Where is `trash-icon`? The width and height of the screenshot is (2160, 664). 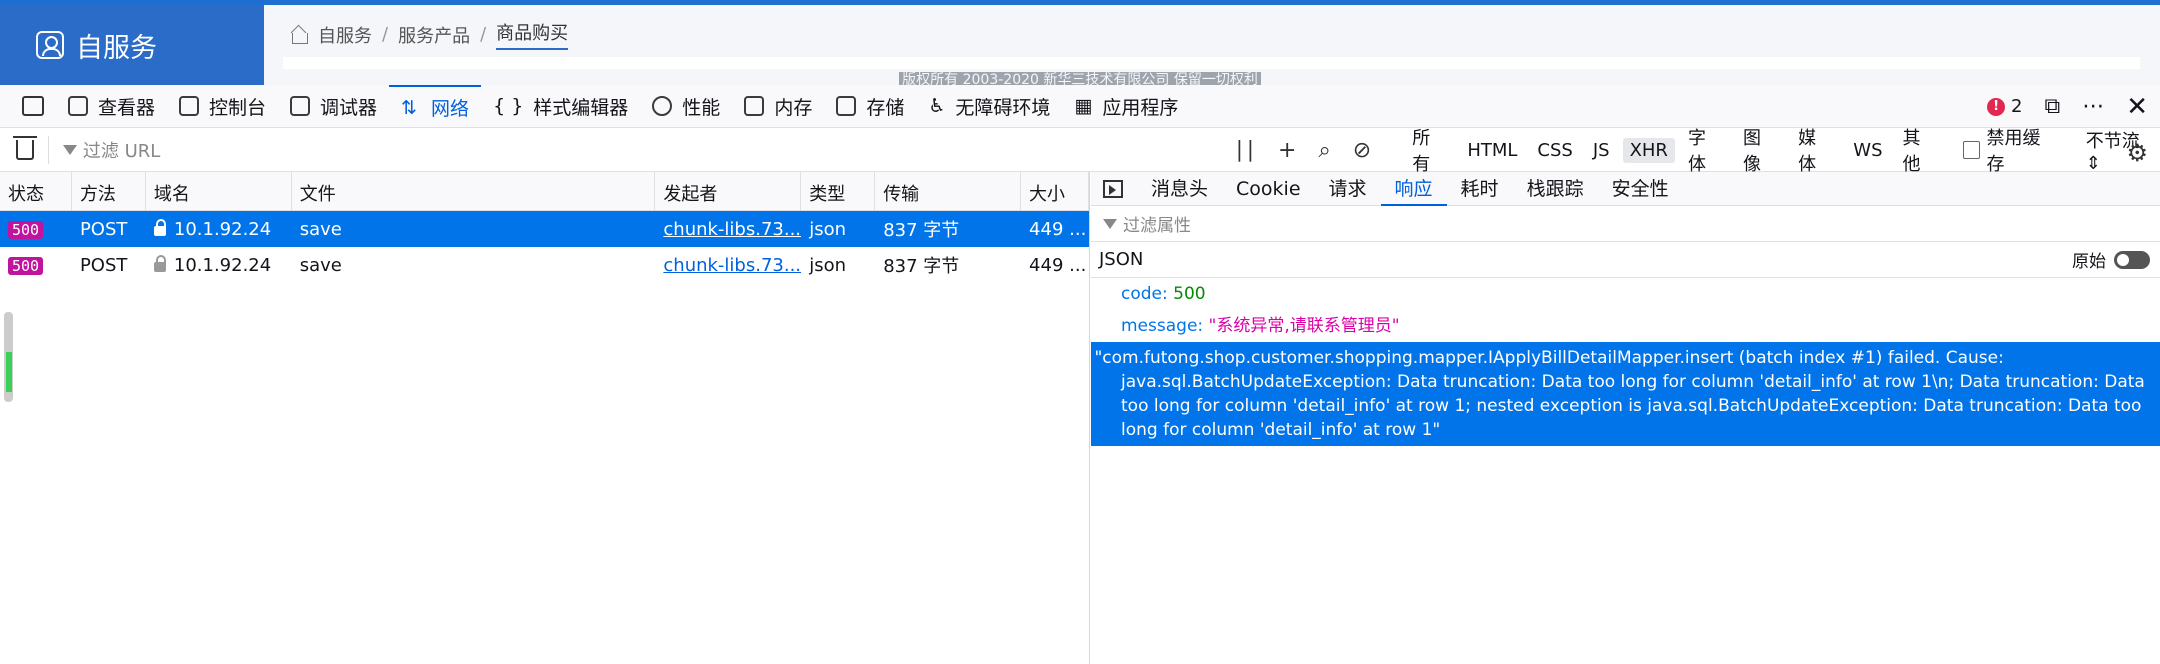
trash-icon is located at coordinates (25, 148).